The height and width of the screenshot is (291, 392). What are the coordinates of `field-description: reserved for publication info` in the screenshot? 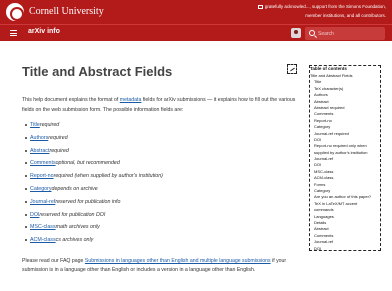 It's located at (88, 201).